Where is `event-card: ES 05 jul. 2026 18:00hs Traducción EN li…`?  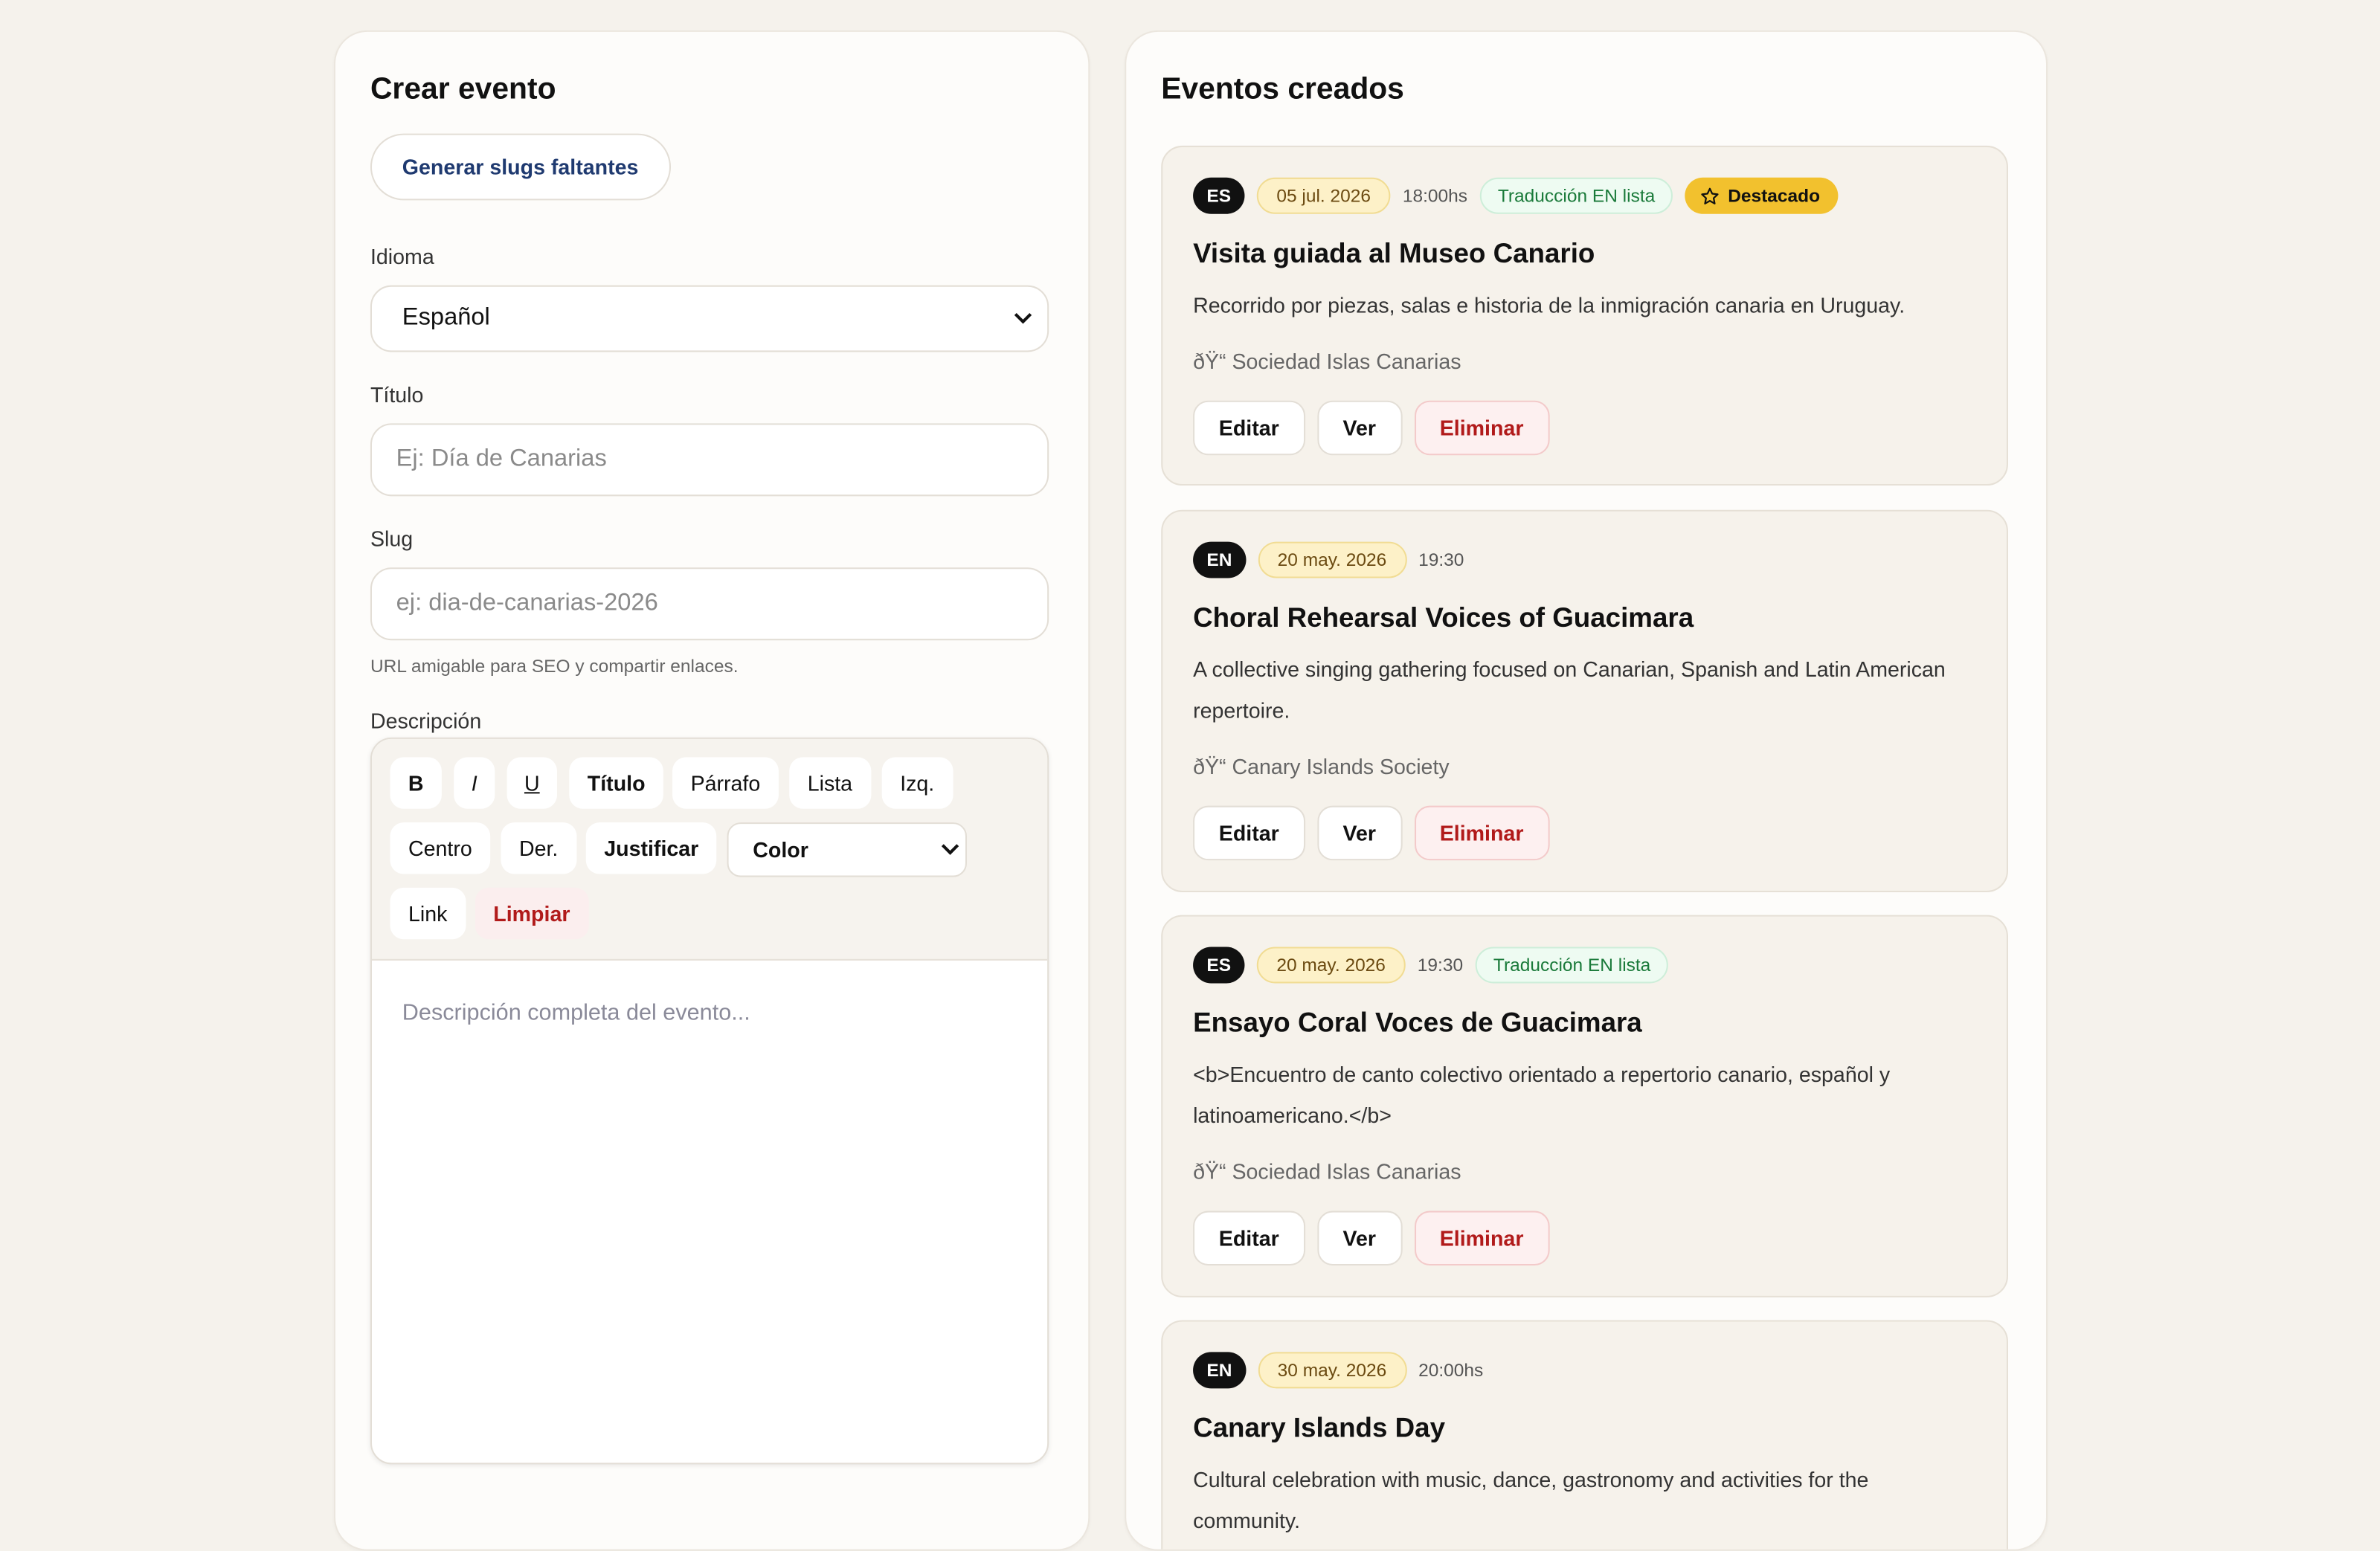 event-card: ES 05 jul. 2026 18:00hs Traducción EN li… is located at coordinates (1585, 315).